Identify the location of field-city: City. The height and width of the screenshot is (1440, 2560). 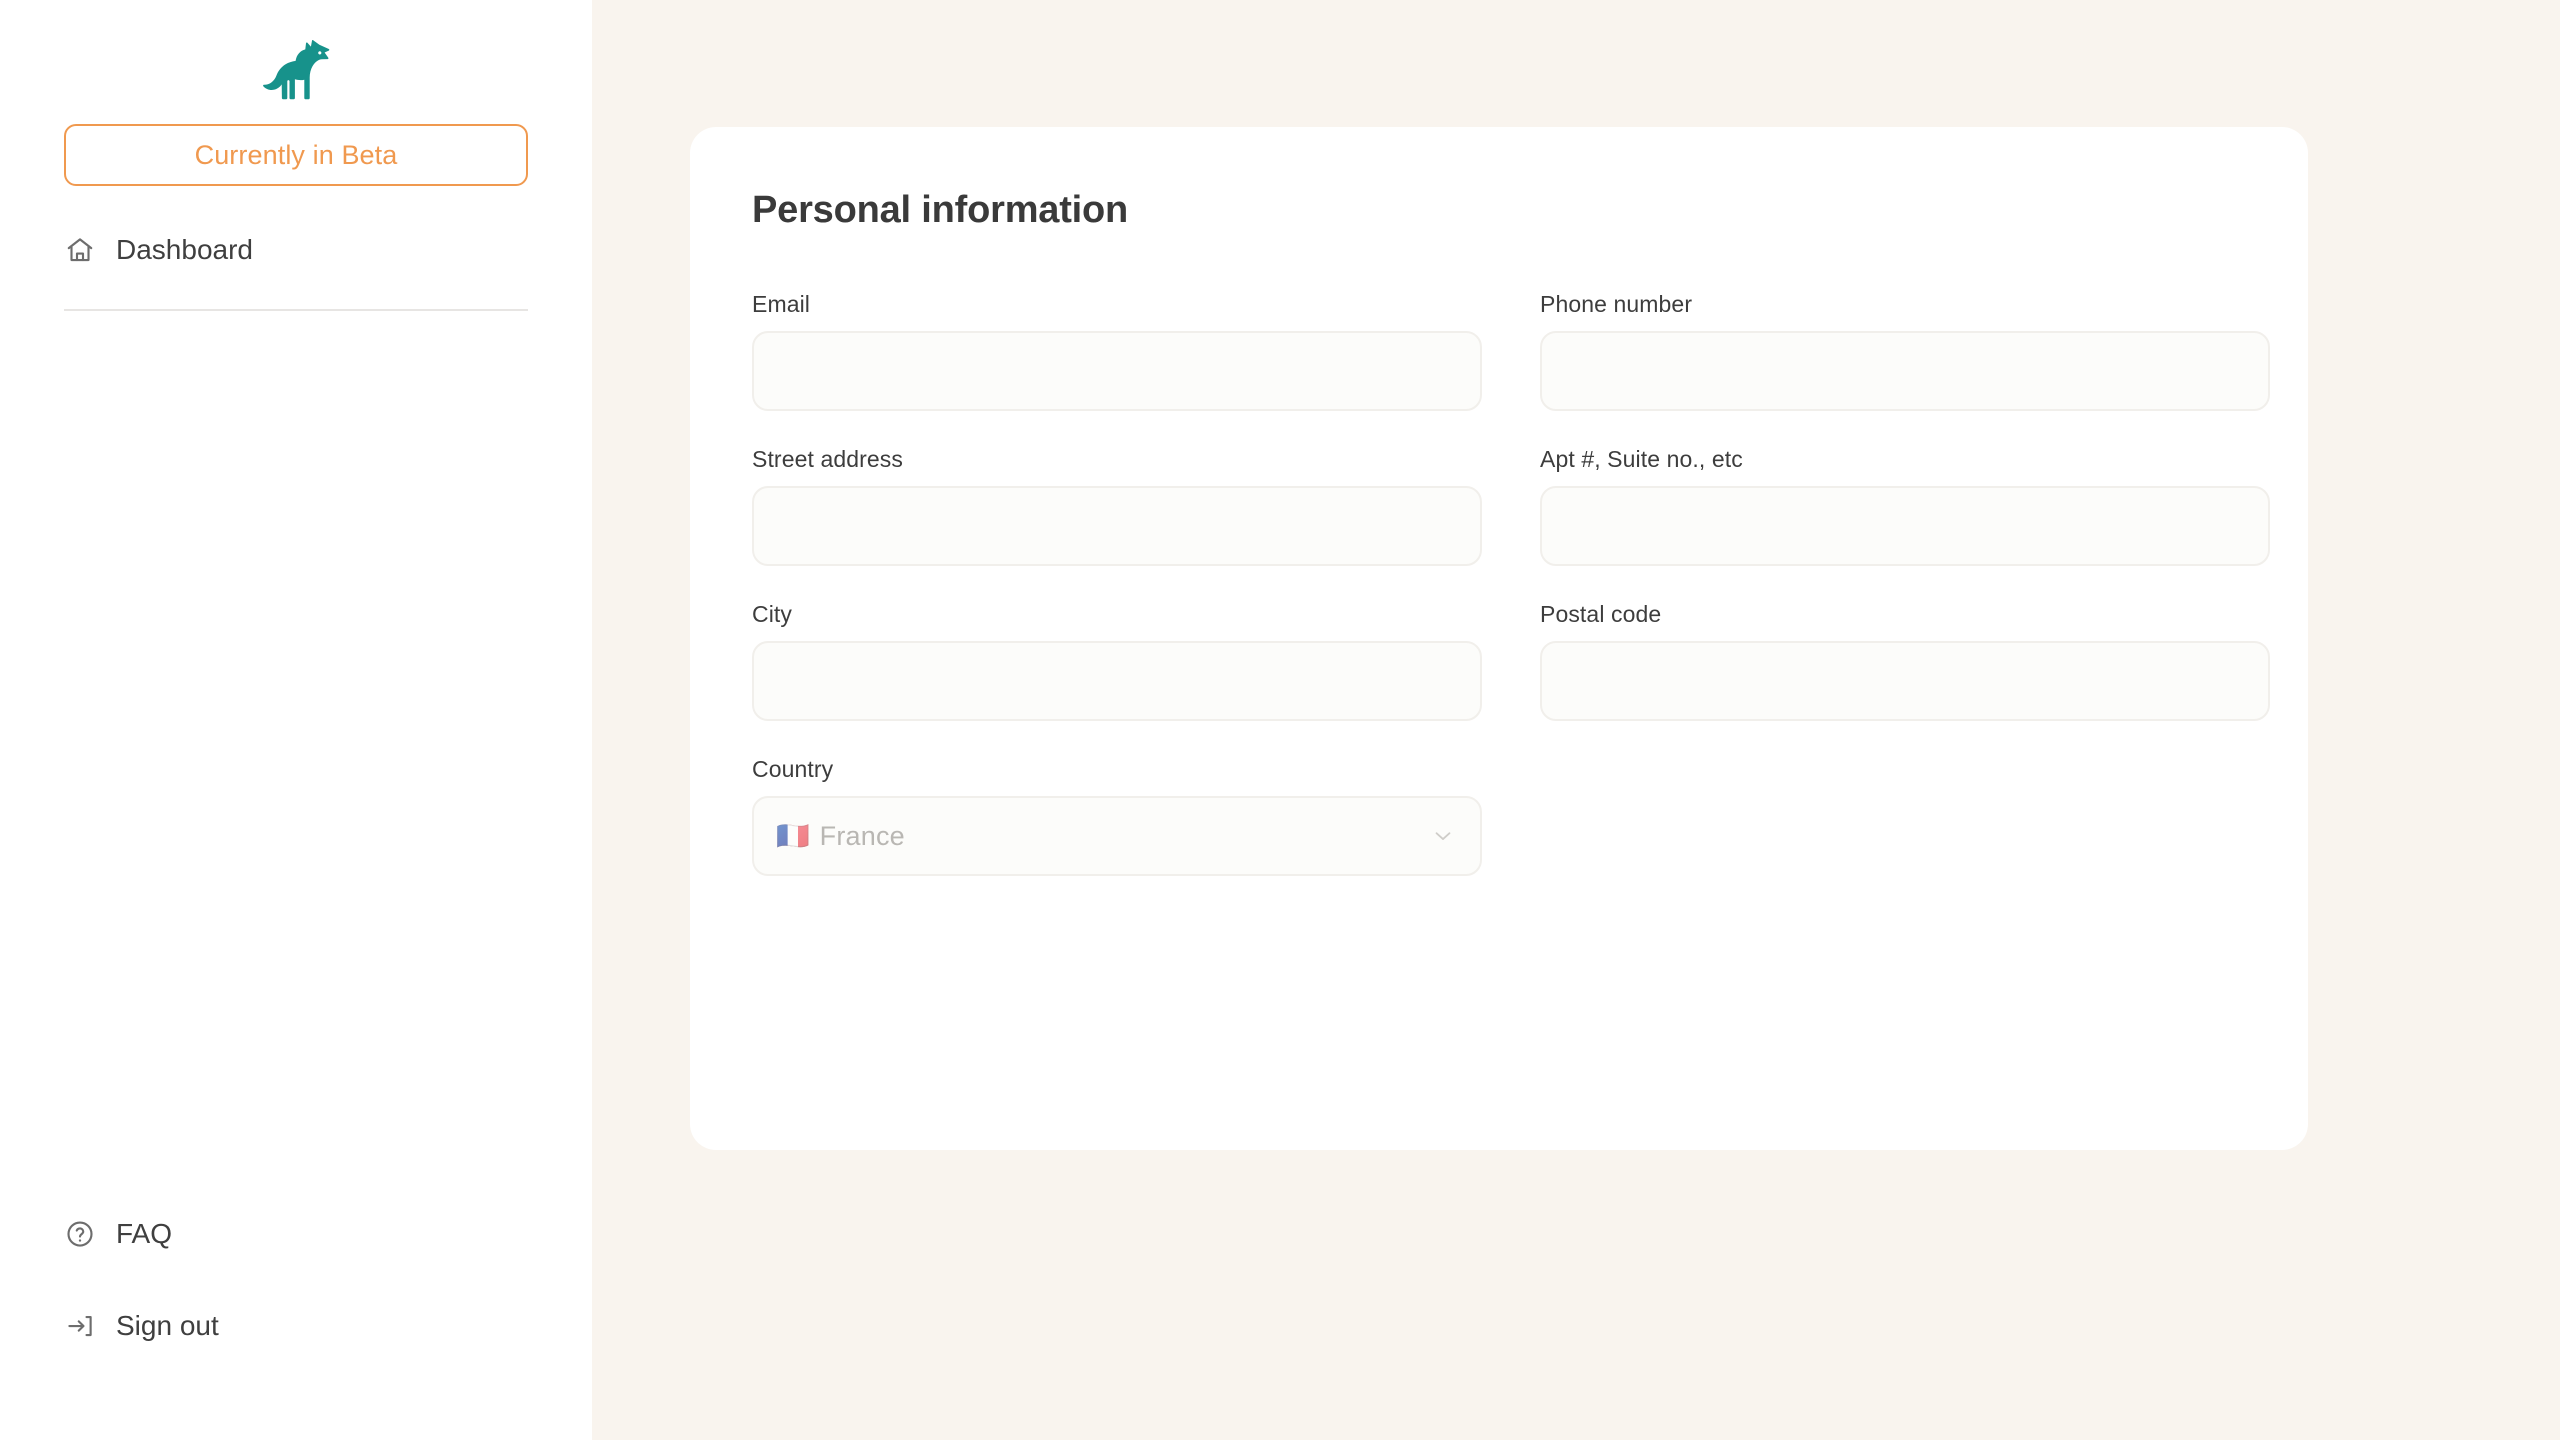
(1117, 661).